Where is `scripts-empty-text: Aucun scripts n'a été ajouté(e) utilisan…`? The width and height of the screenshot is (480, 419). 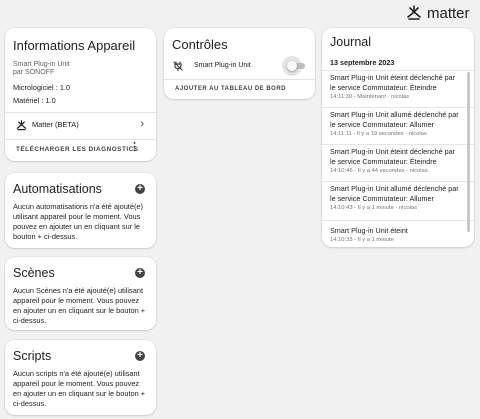
scripts-empty-text: Aucun scripts n'a été ajouté(e) utilisan… is located at coordinates (79, 388).